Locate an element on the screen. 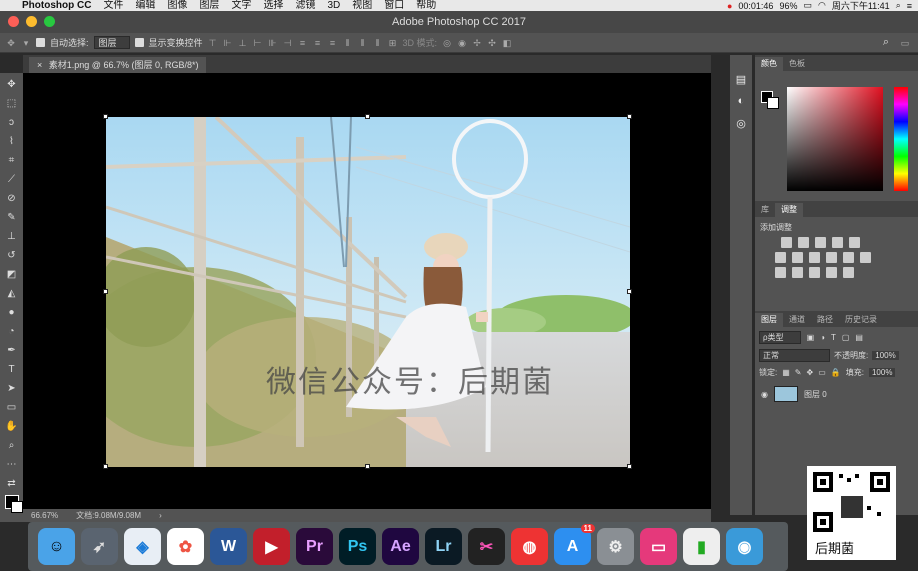 This screenshot has height=571, width=918. layer-item: ◉ 图层 0 is located at coordinates (836, 394).